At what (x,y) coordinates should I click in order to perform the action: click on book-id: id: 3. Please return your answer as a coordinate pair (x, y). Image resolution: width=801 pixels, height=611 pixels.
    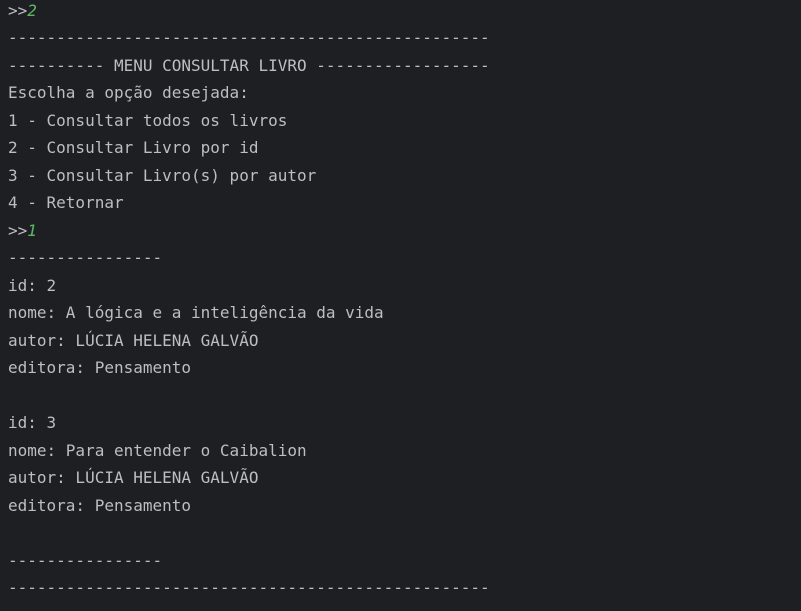
    Looking at the image, I should click on (32, 422).